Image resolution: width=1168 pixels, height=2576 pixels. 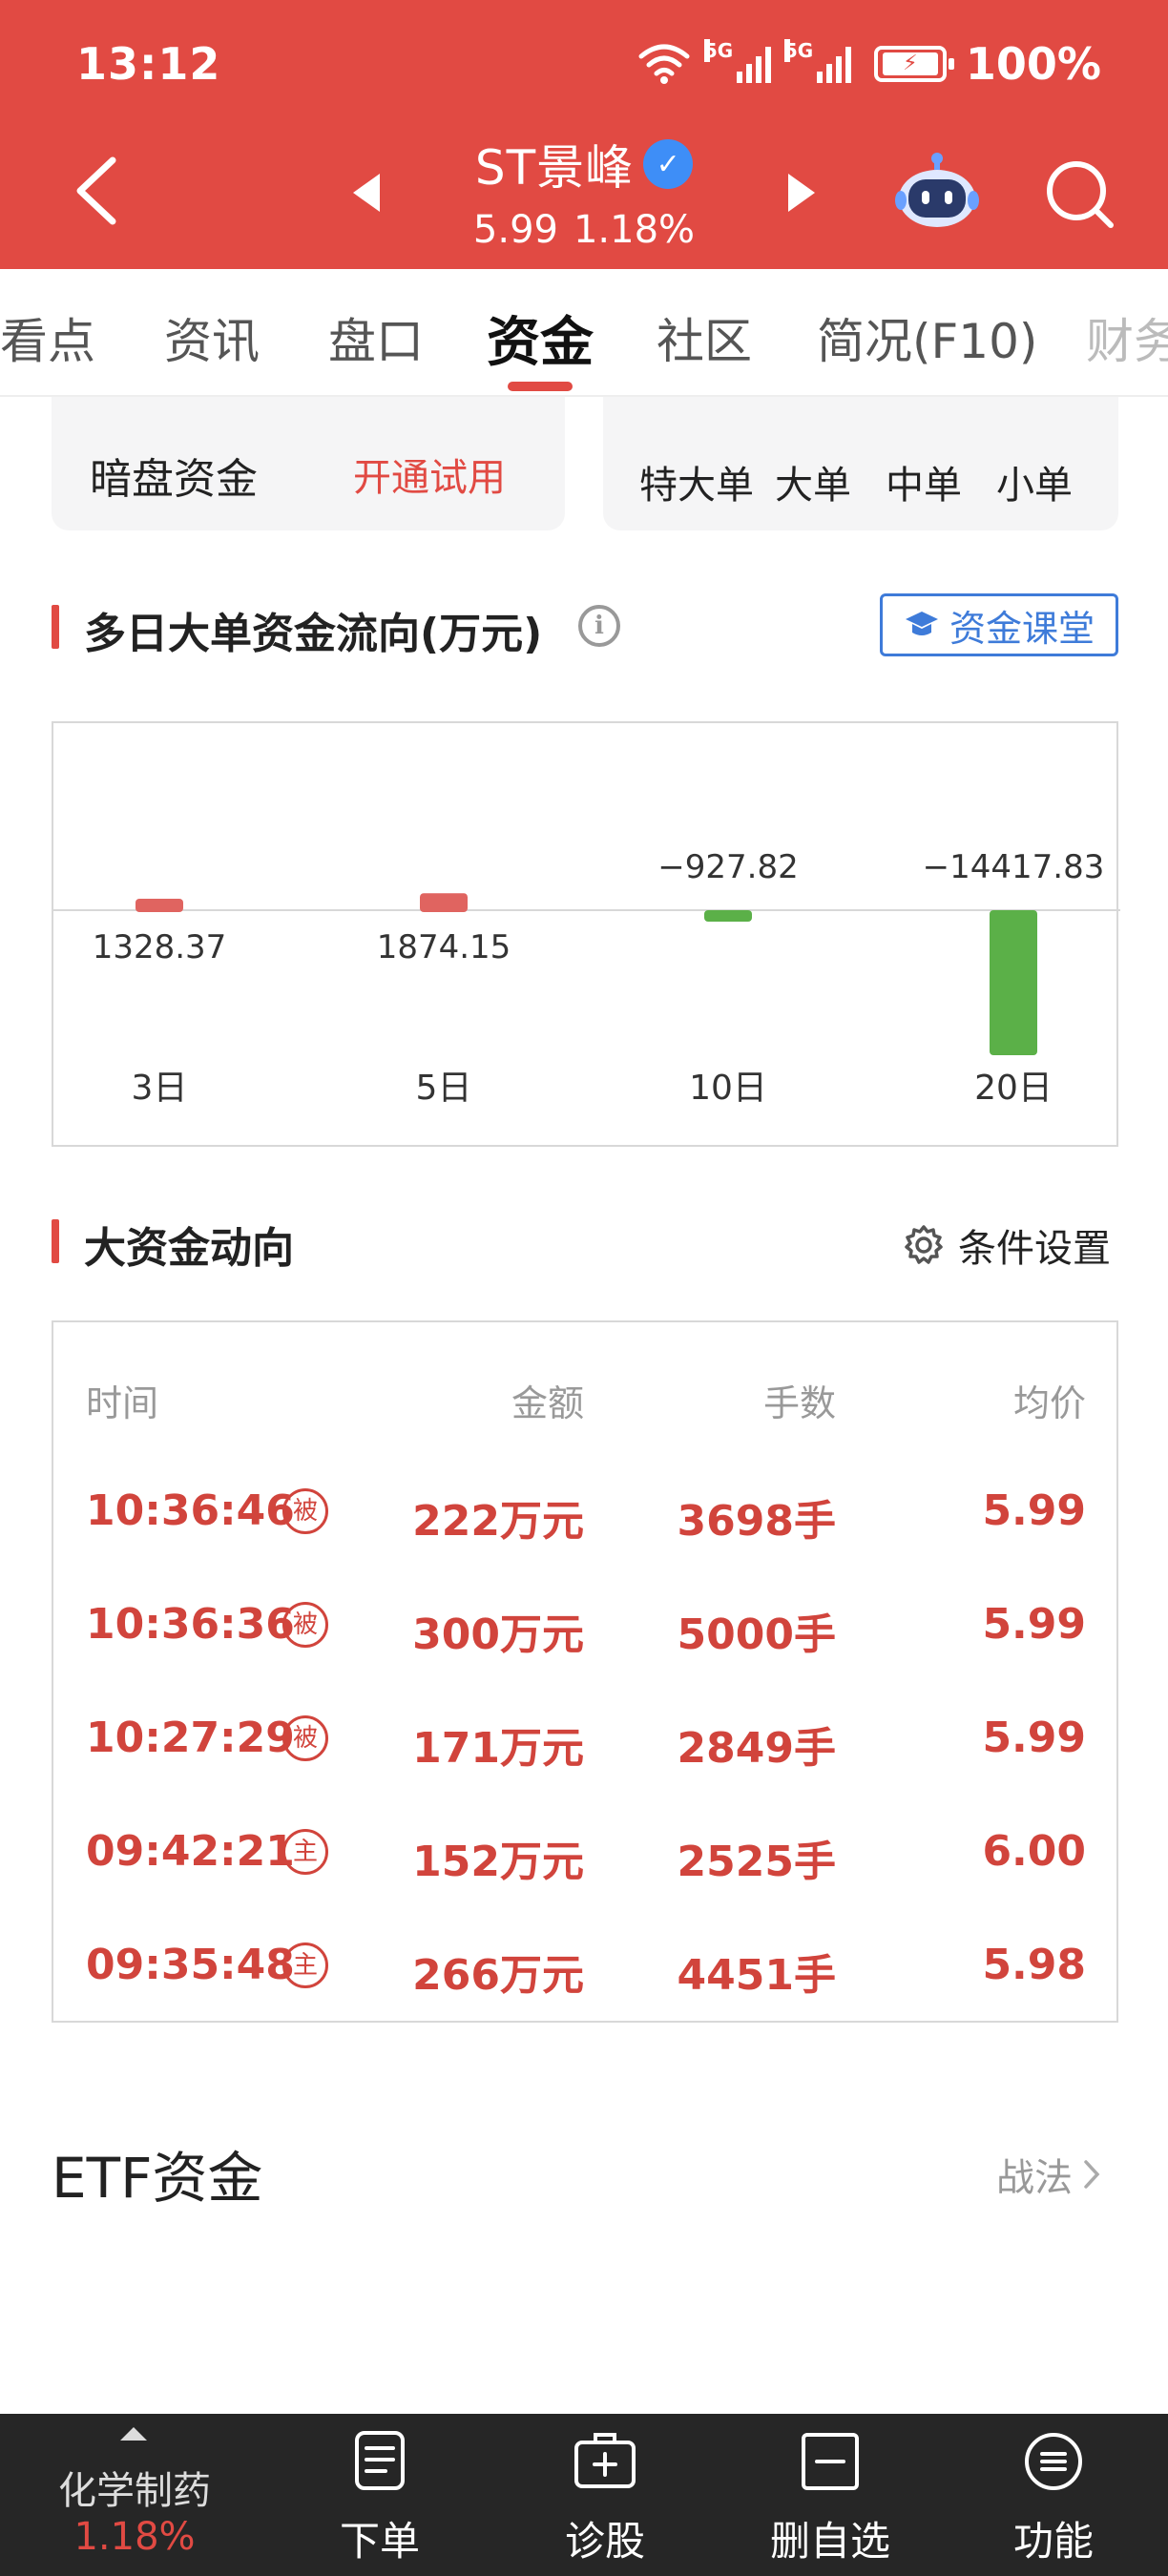 I want to click on diagnose-button: 诊股, so click(x=605, y=2495).